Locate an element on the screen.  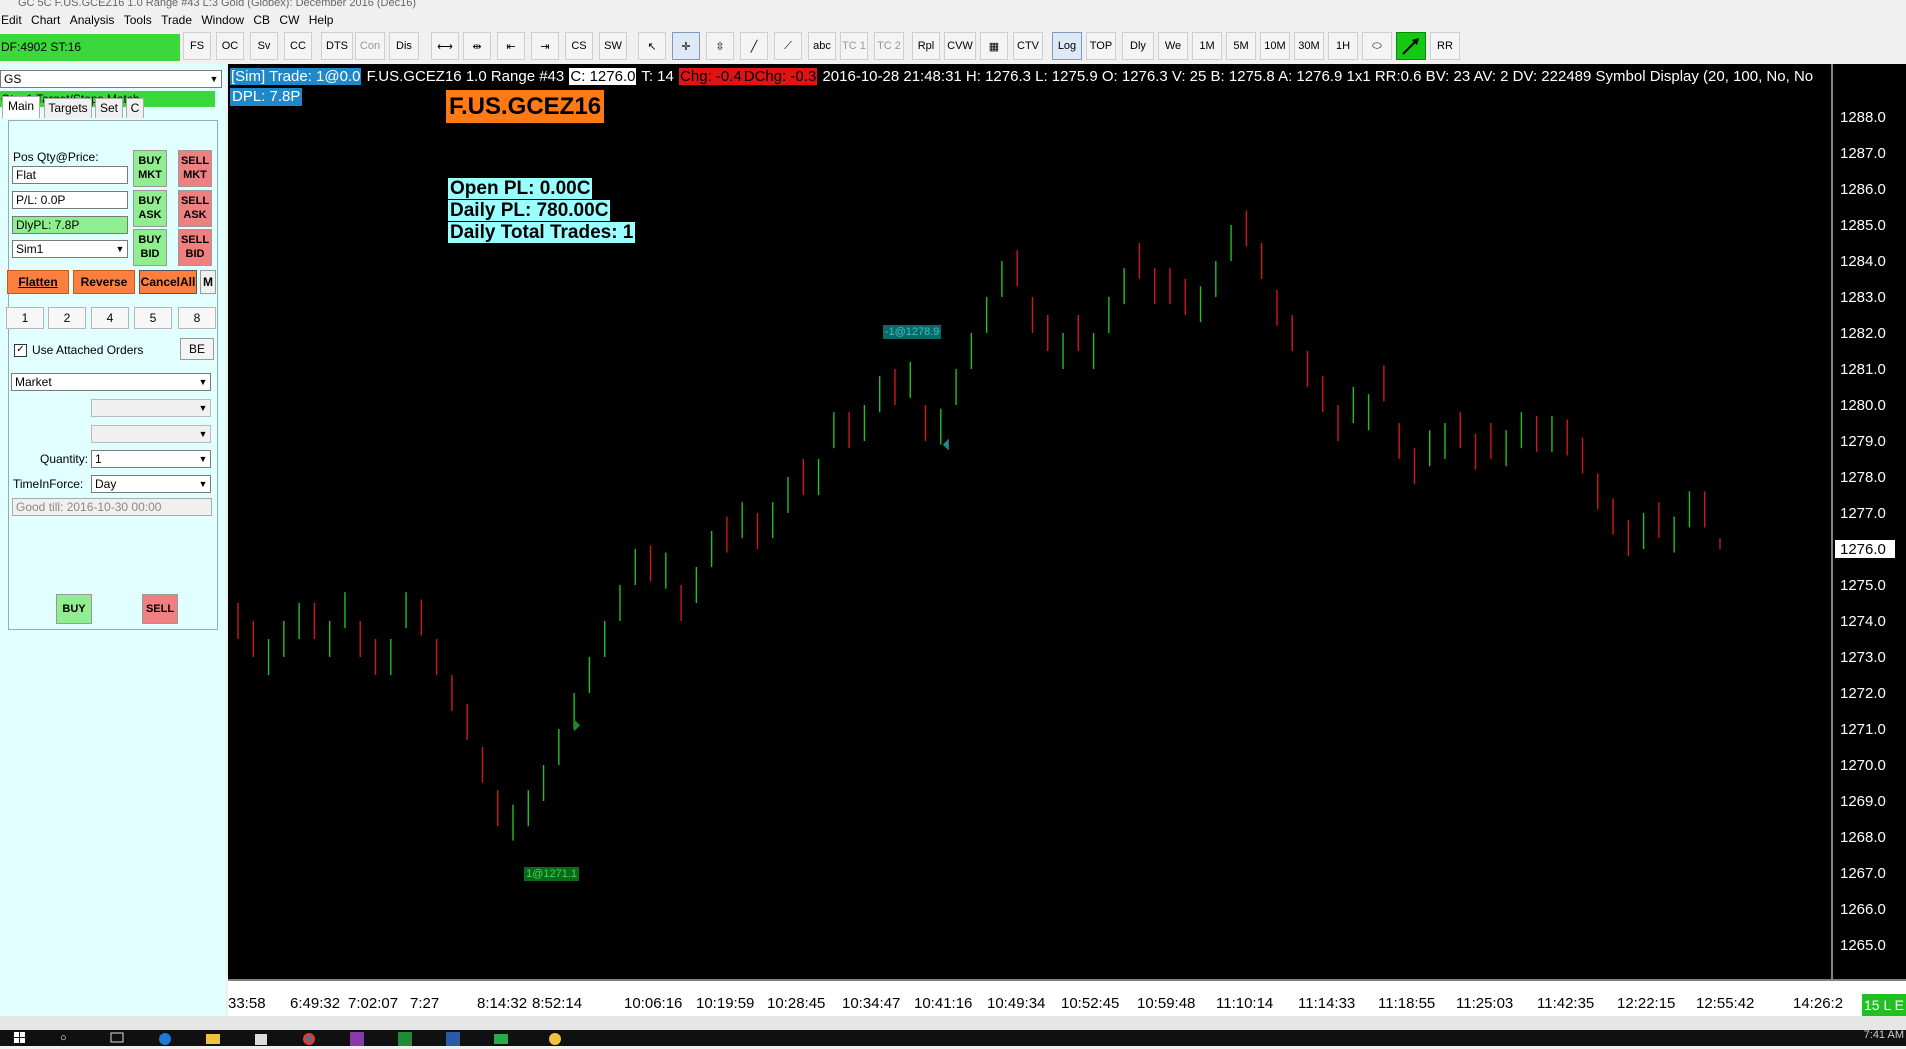
y-tick-label: 1283.0 is located at coordinates (1863, 297).